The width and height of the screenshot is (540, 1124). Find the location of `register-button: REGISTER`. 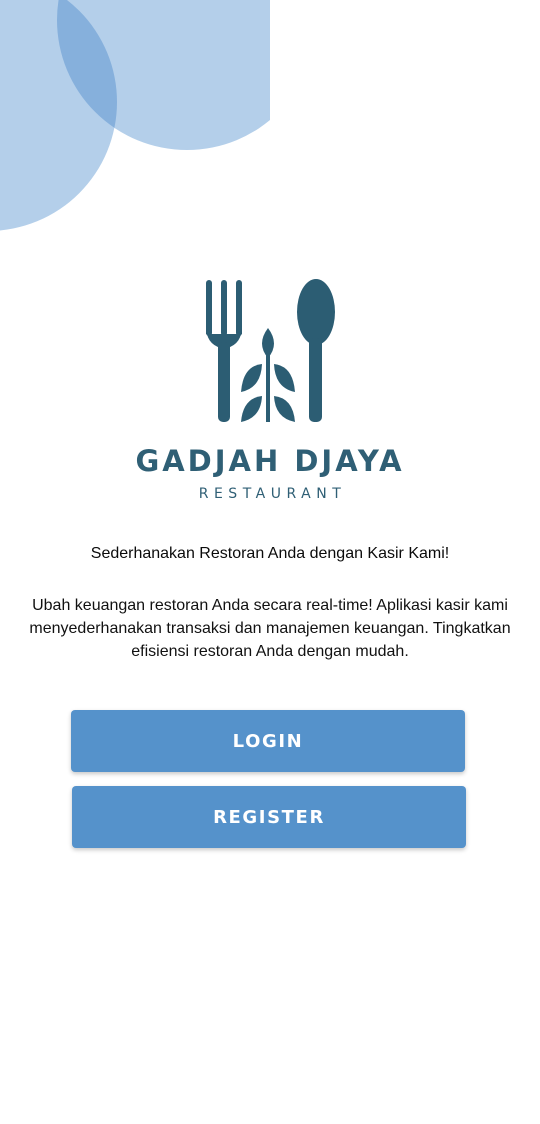

register-button: REGISTER is located at coordinates (269, 817).